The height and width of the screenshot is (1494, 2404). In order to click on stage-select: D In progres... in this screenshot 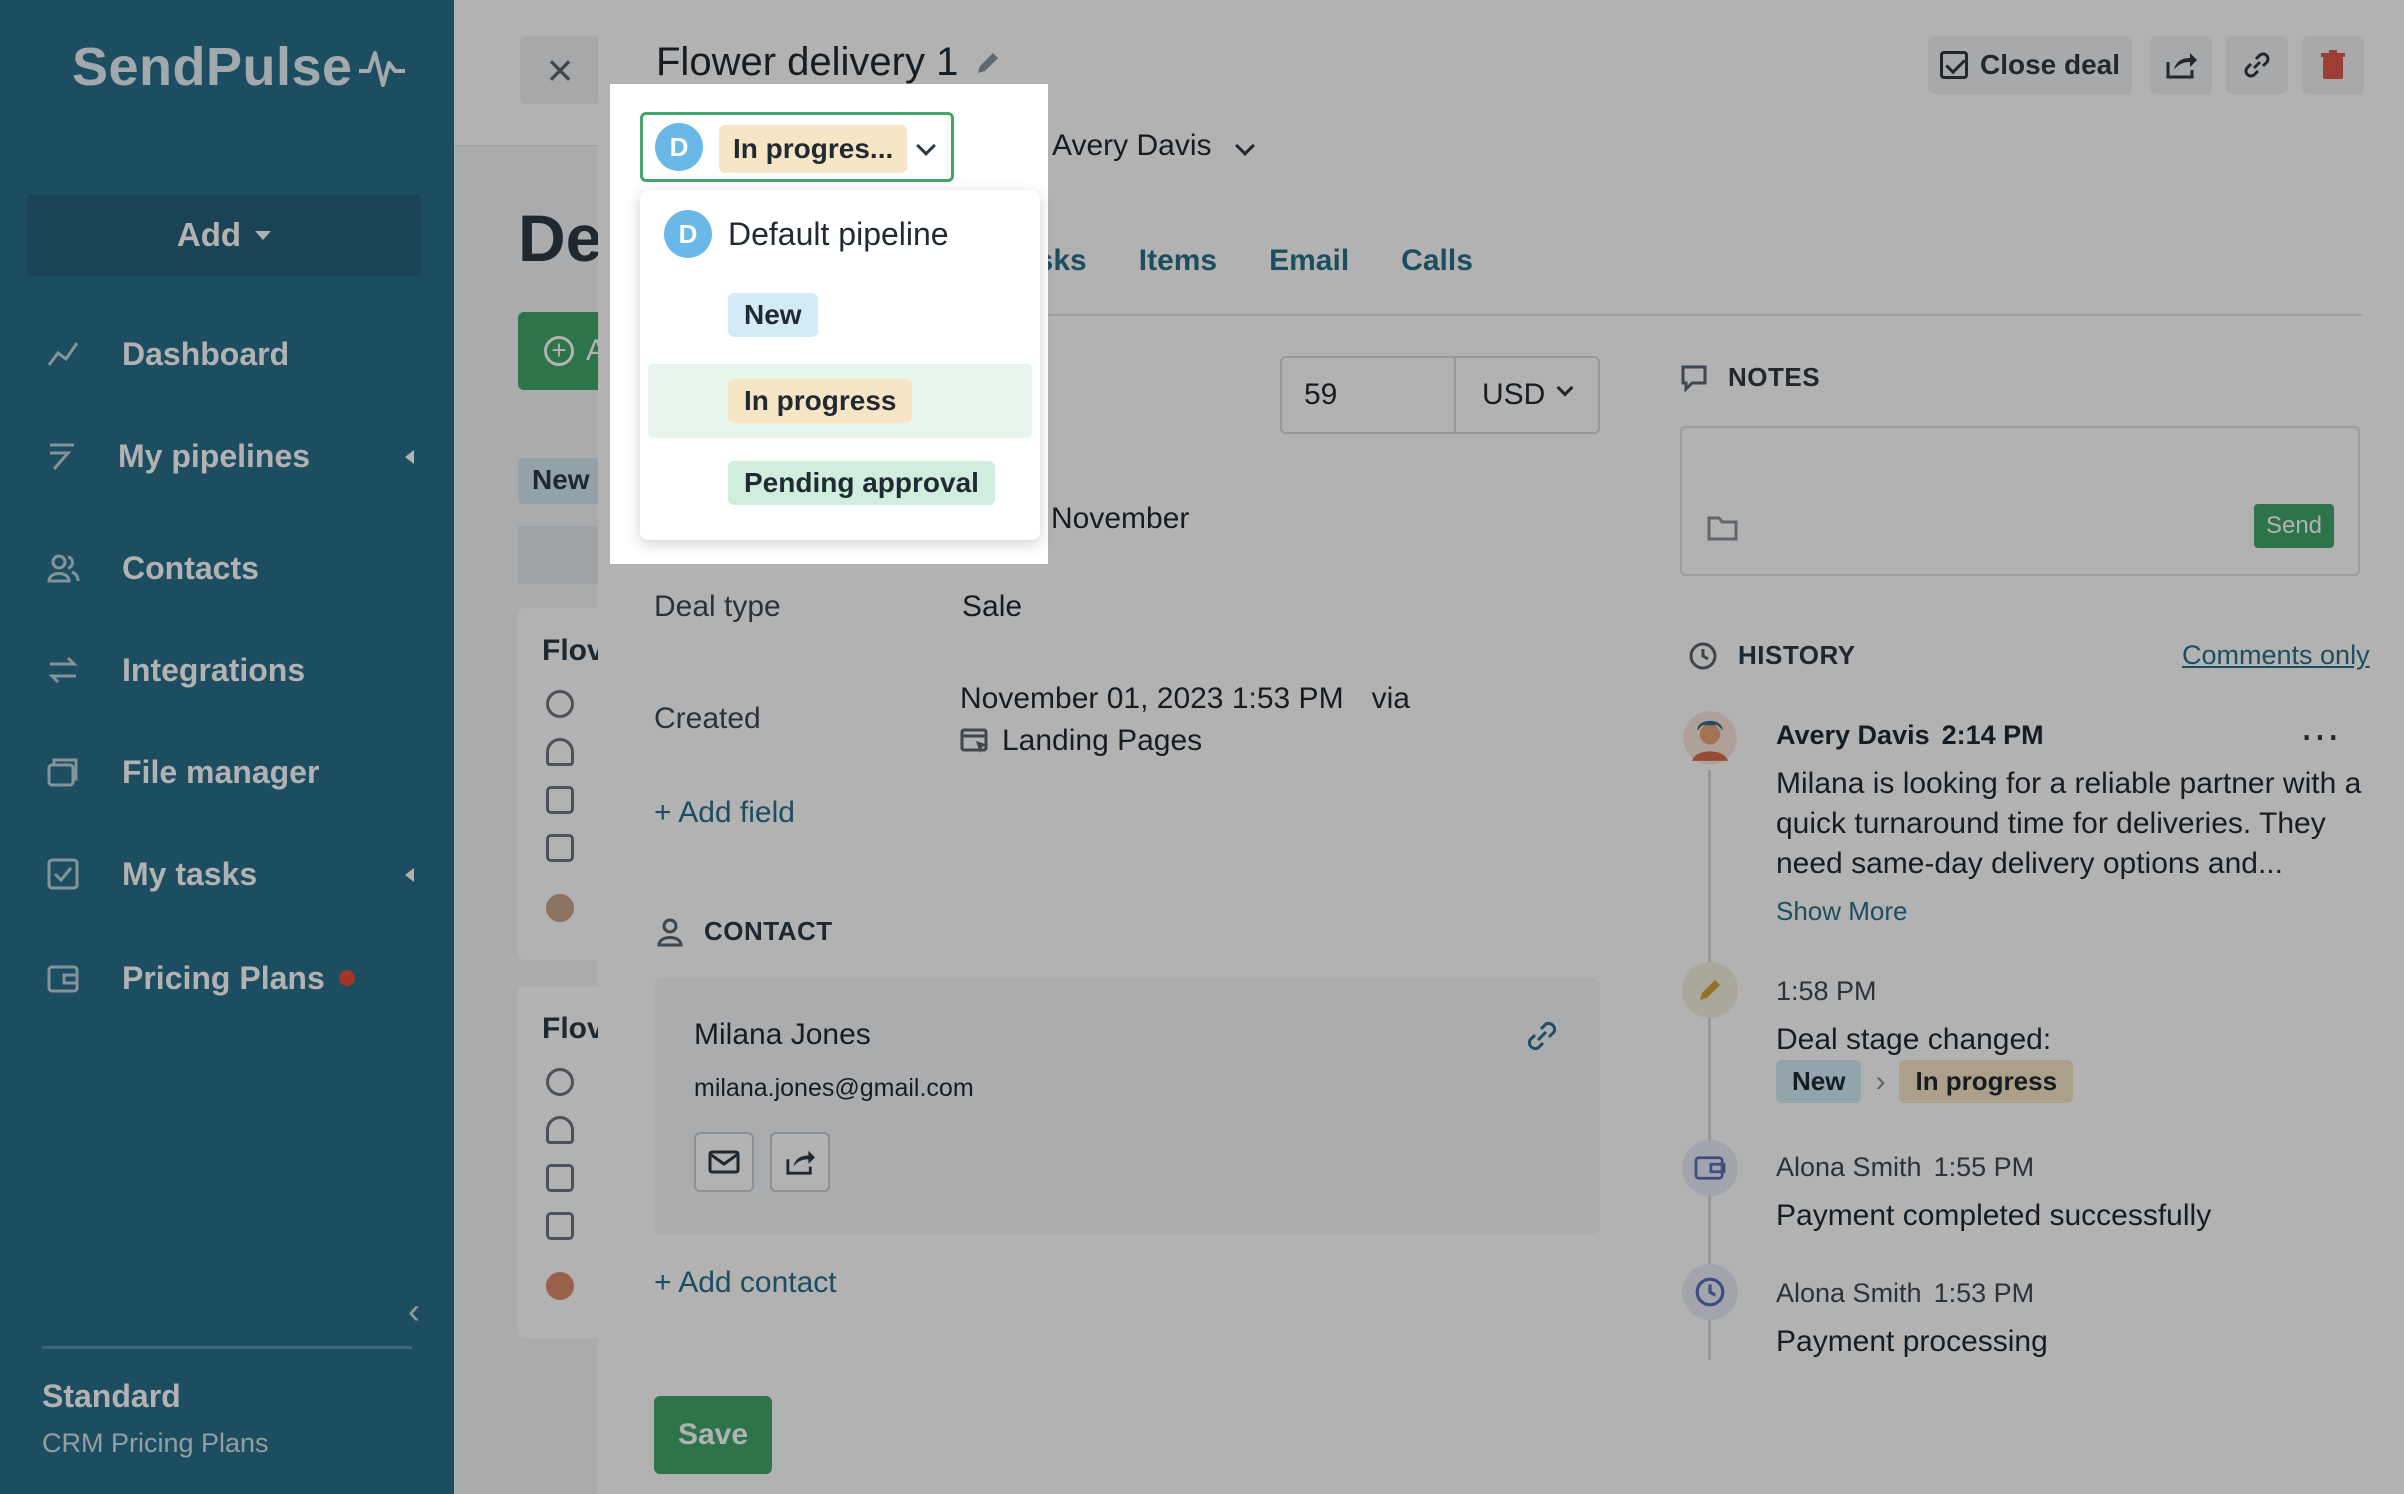, I will do `click(797, 147)`.